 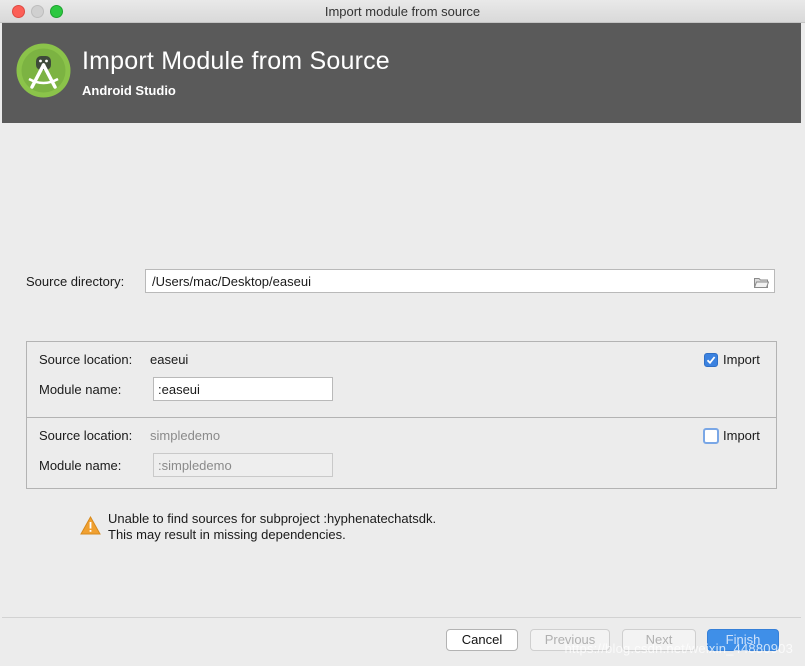 I want to click on module-1-location-value: easeui, so click(x=169, y=359).